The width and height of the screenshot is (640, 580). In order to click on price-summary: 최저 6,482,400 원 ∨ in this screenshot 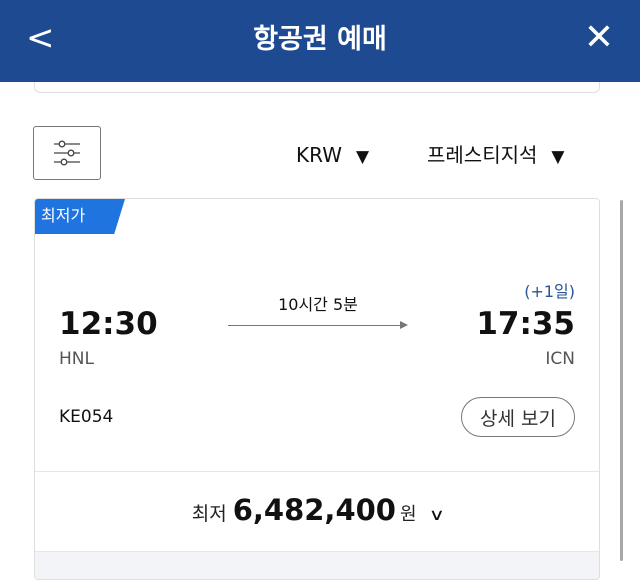, I will do `click(317, 510)`.